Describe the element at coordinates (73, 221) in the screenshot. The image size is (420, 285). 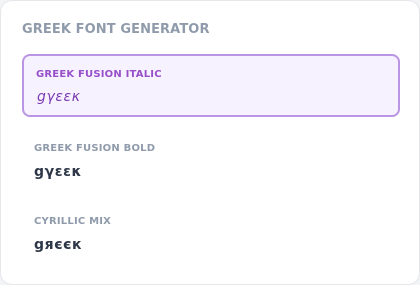
I see `font-option-label: CYRILLIC MIX` at that location.